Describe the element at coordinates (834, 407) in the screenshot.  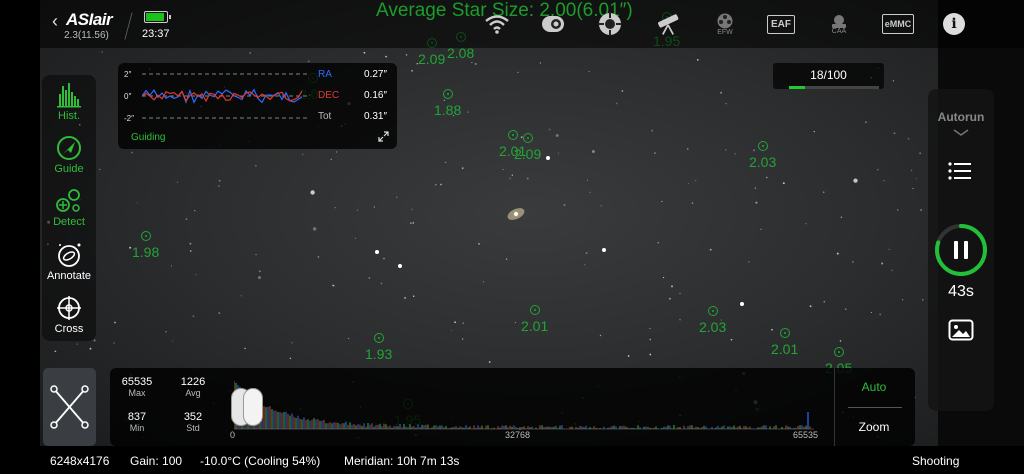
I see `hist-divider` at that location.